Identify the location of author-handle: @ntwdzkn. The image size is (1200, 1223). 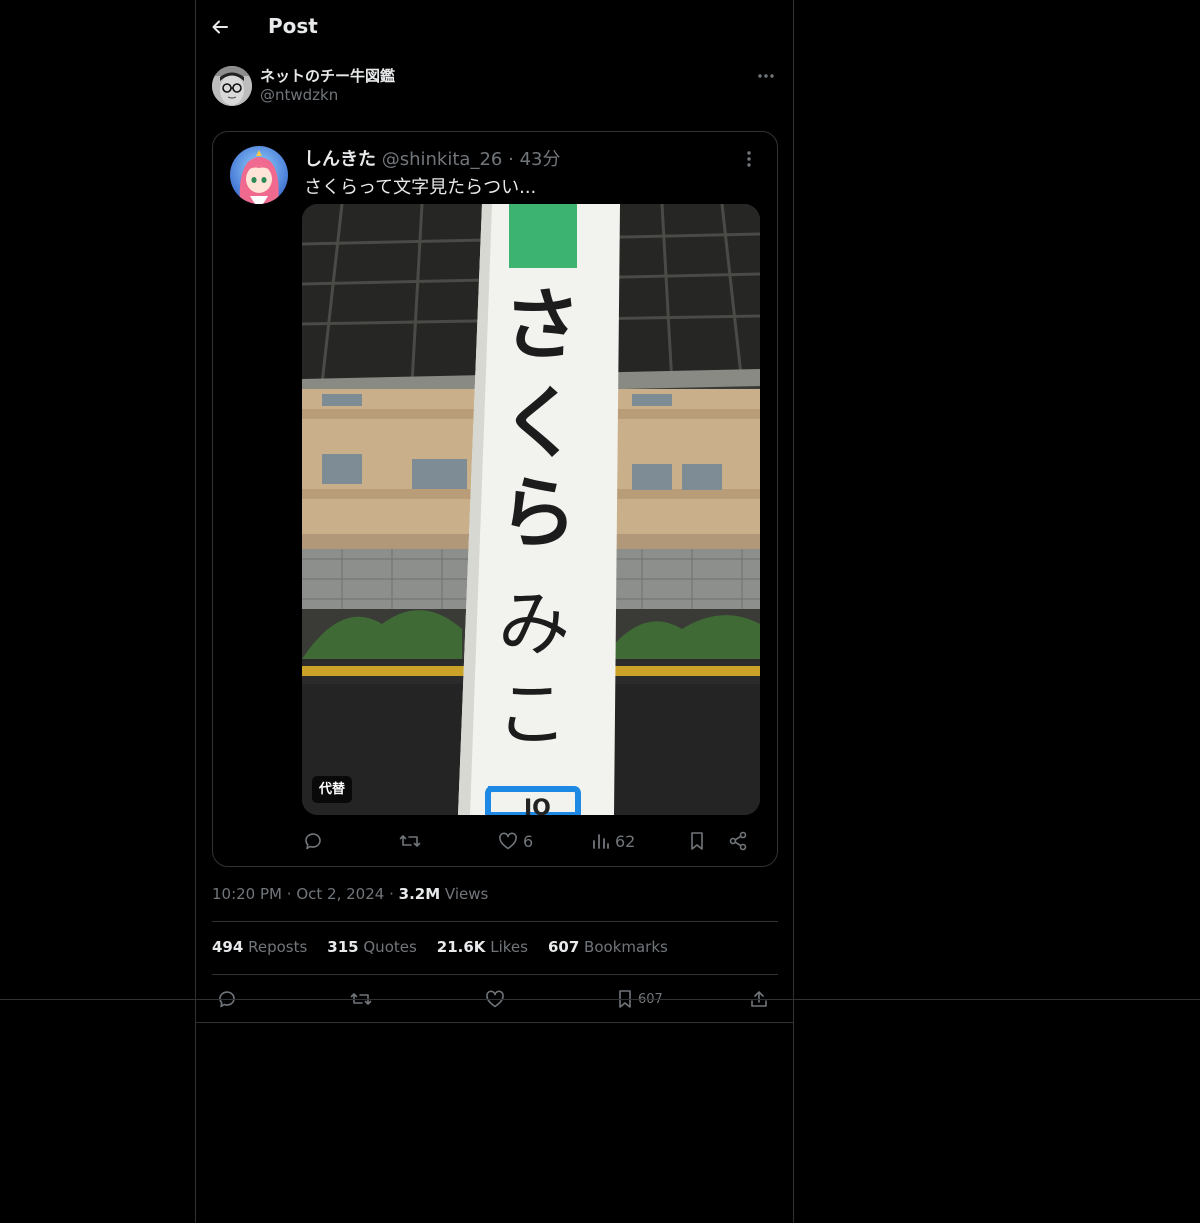
(299, 95).